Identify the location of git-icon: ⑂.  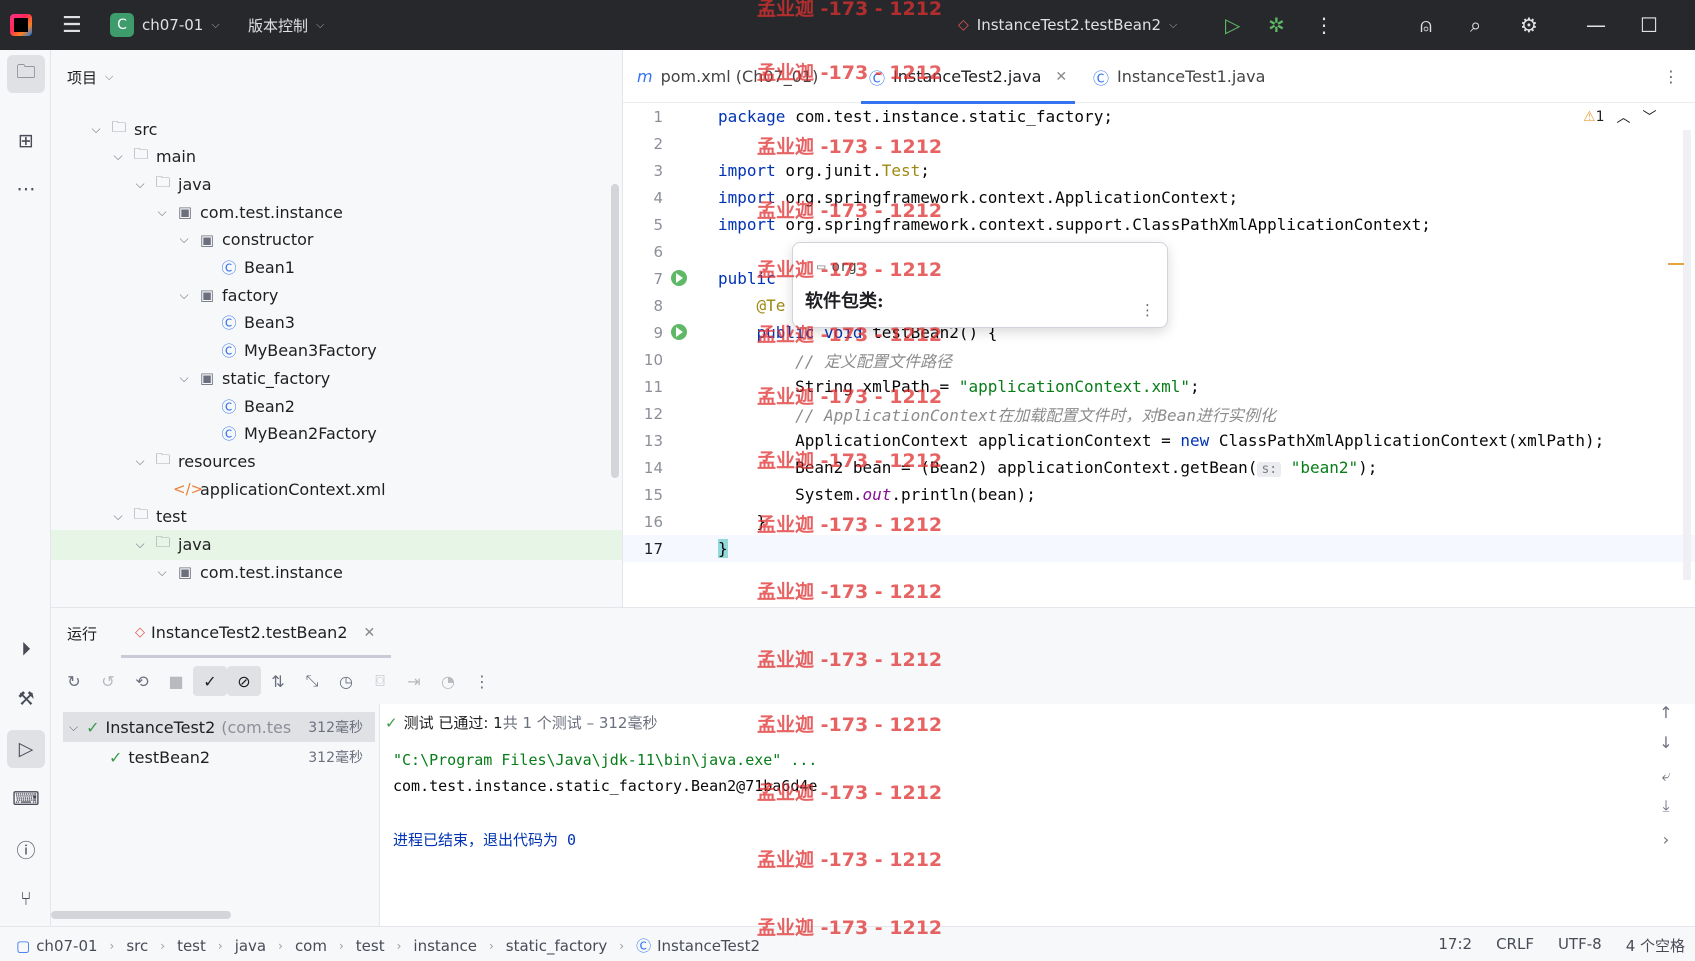
(26, 899).